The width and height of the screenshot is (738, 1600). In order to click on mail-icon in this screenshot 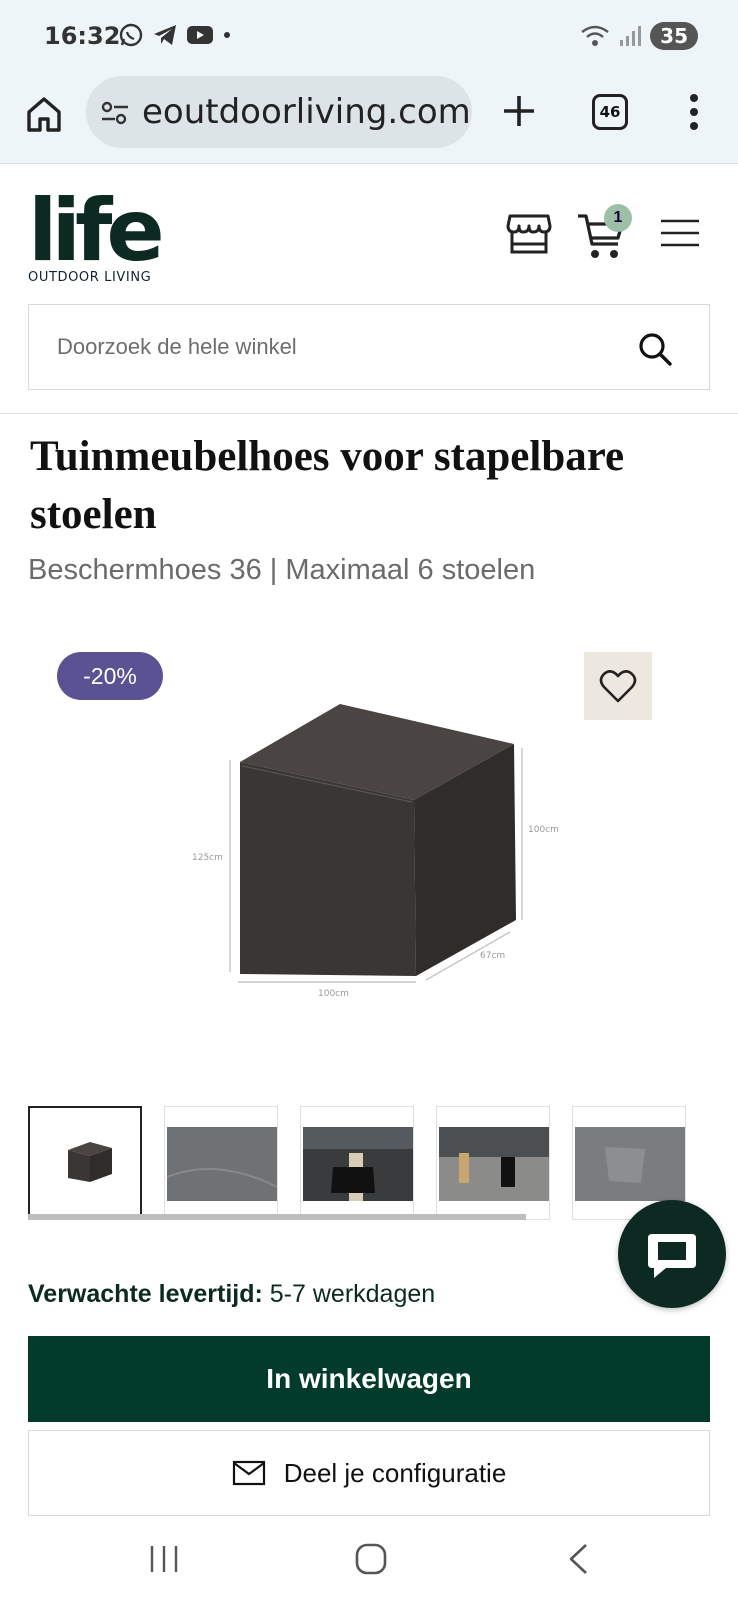, I will do `click(248, 1473)`.